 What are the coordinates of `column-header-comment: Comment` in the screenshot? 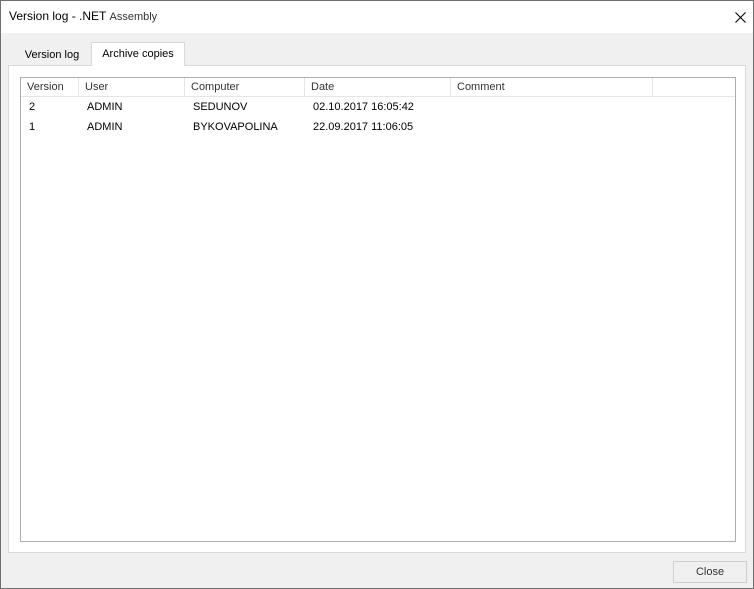 It's located at (552, 87).